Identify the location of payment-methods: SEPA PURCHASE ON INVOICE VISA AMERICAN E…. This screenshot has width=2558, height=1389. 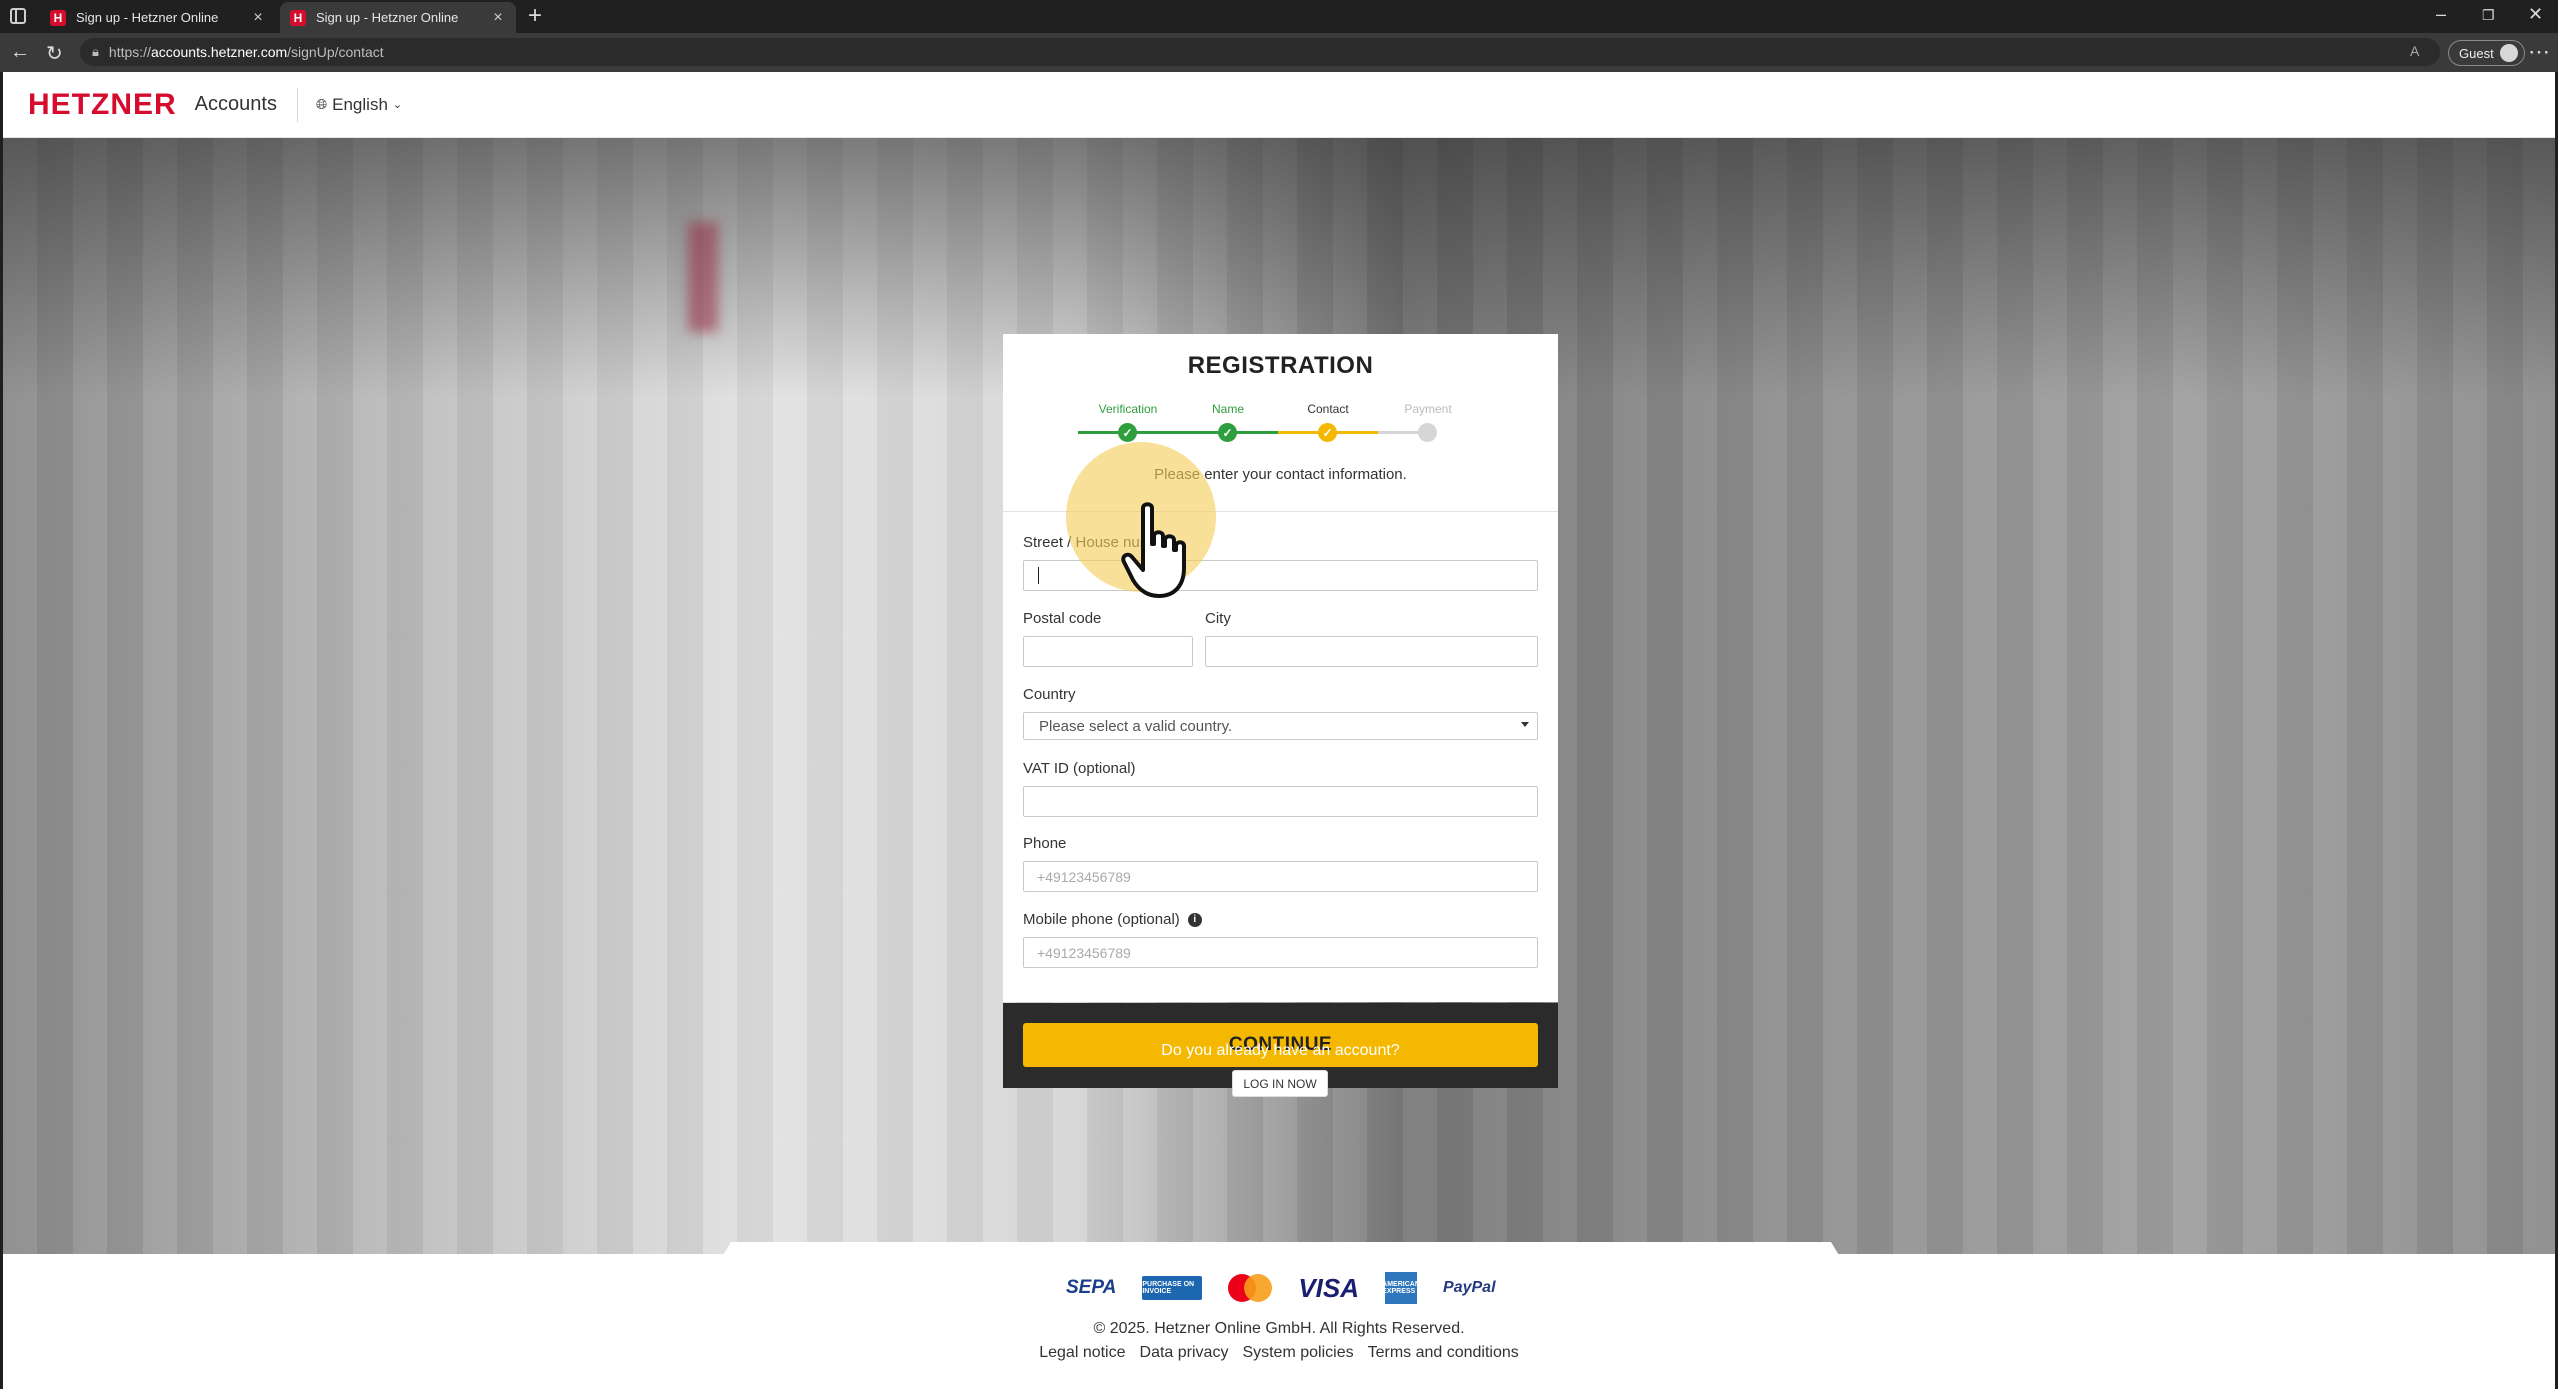
(1281, 1288).